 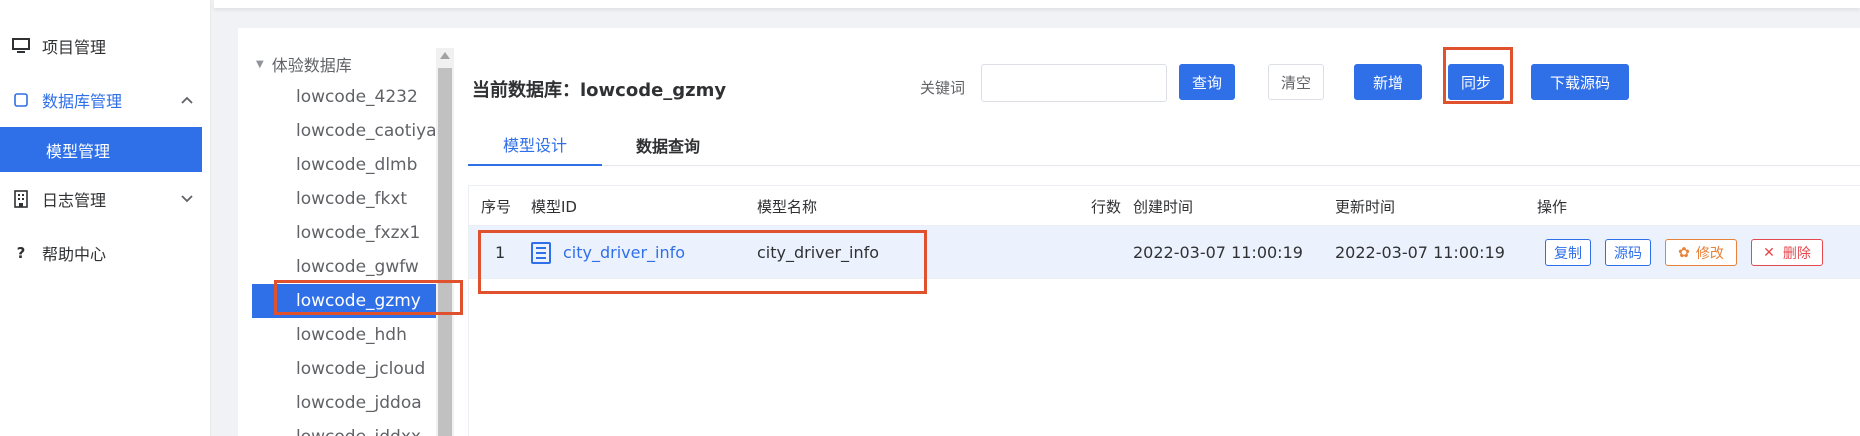 I want to click on sidebar-item-label: 日志管理, so click(x=74, y=200).